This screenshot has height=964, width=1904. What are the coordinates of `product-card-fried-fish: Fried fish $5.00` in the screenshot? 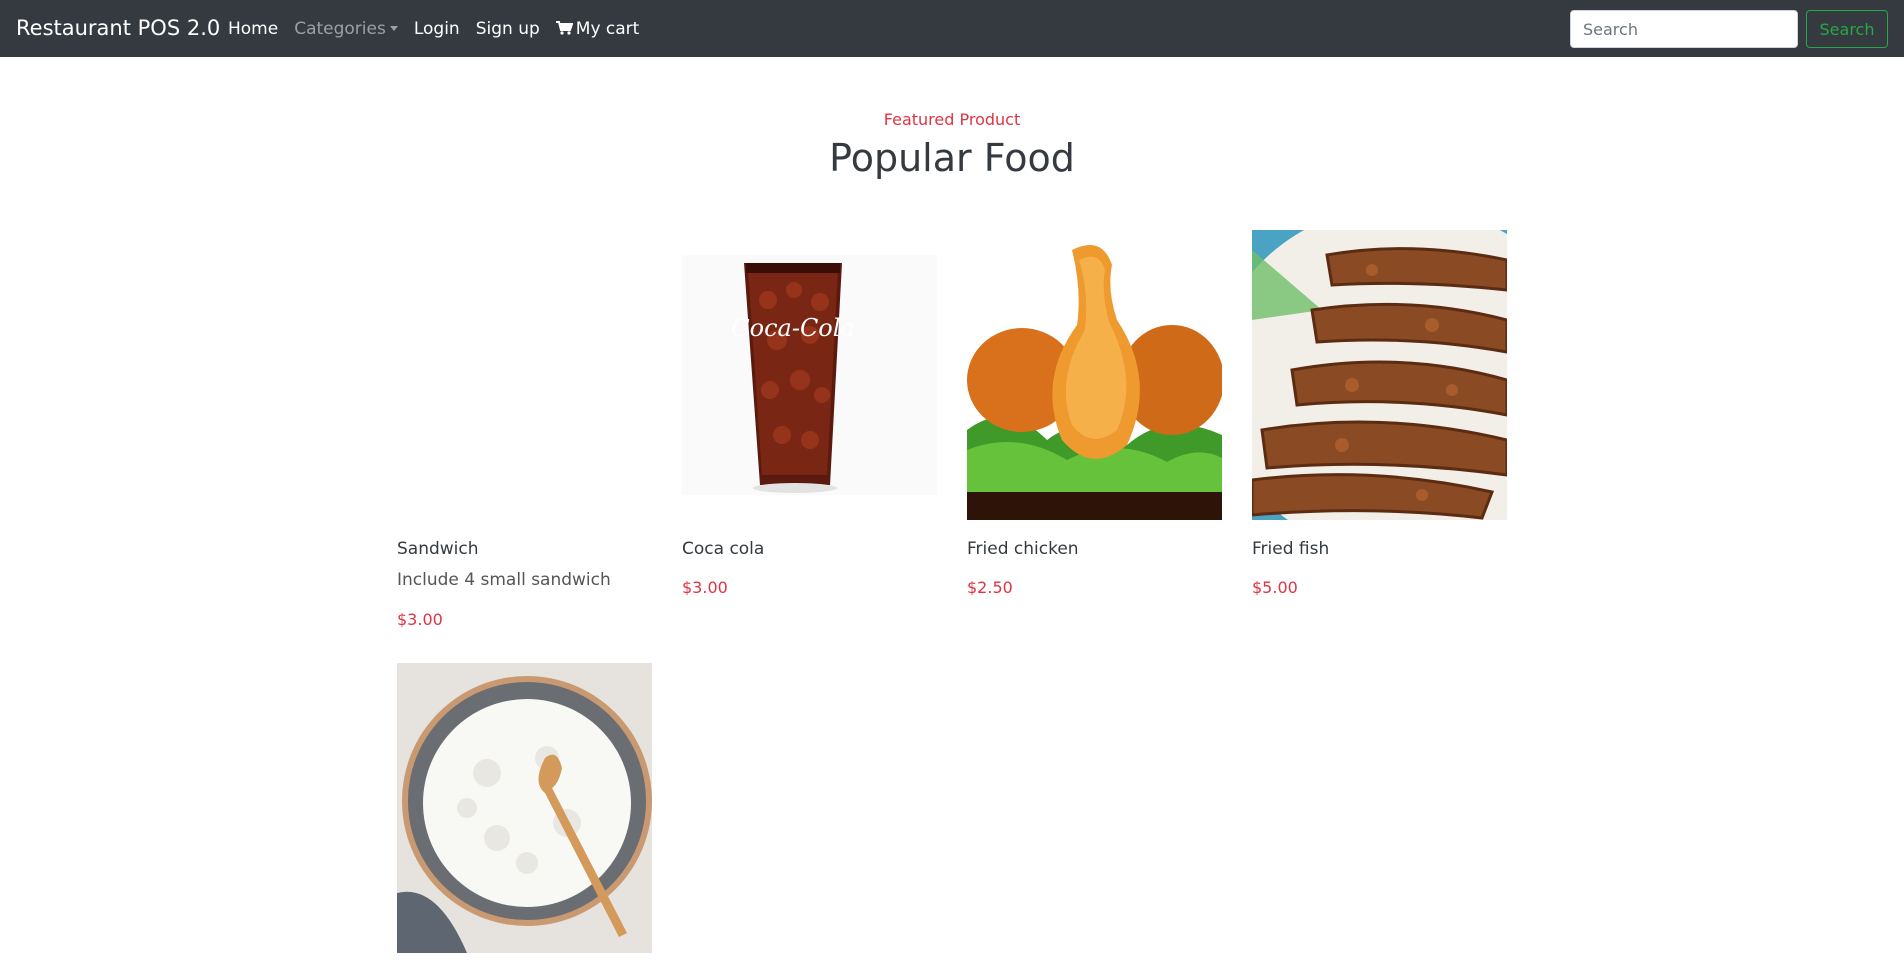 It's located at (1379, 413).